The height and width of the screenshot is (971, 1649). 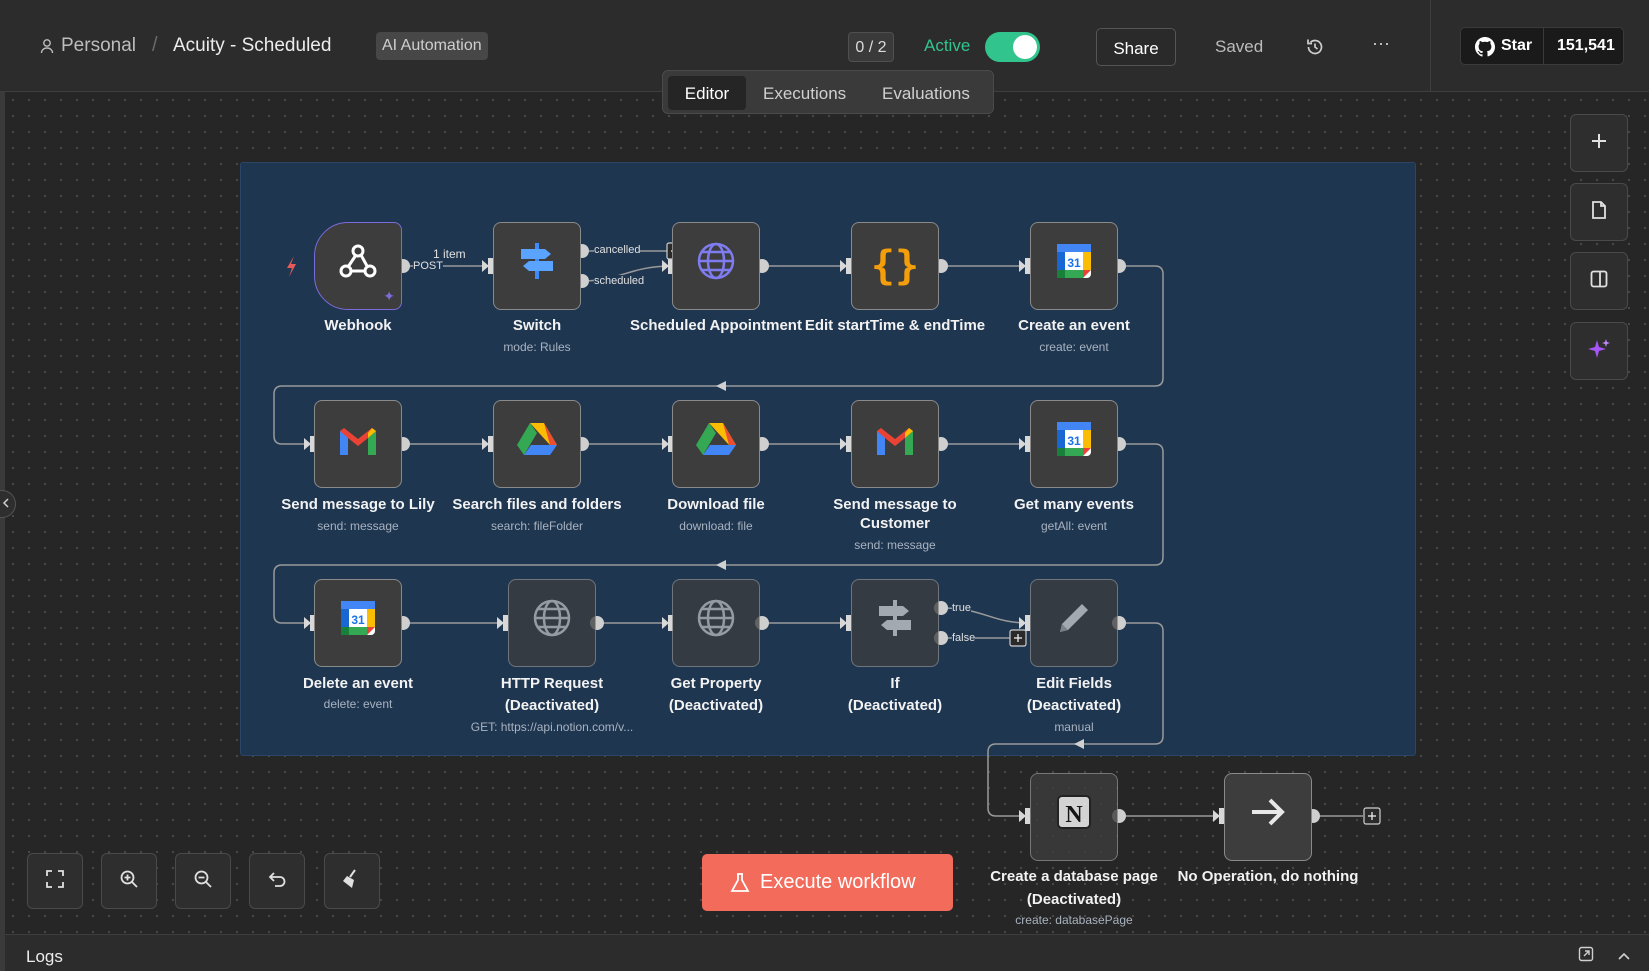 What do you see at coordinates (740, 883) in the screenshot?
I see `flask-icon` at bounding box center [740, 883].